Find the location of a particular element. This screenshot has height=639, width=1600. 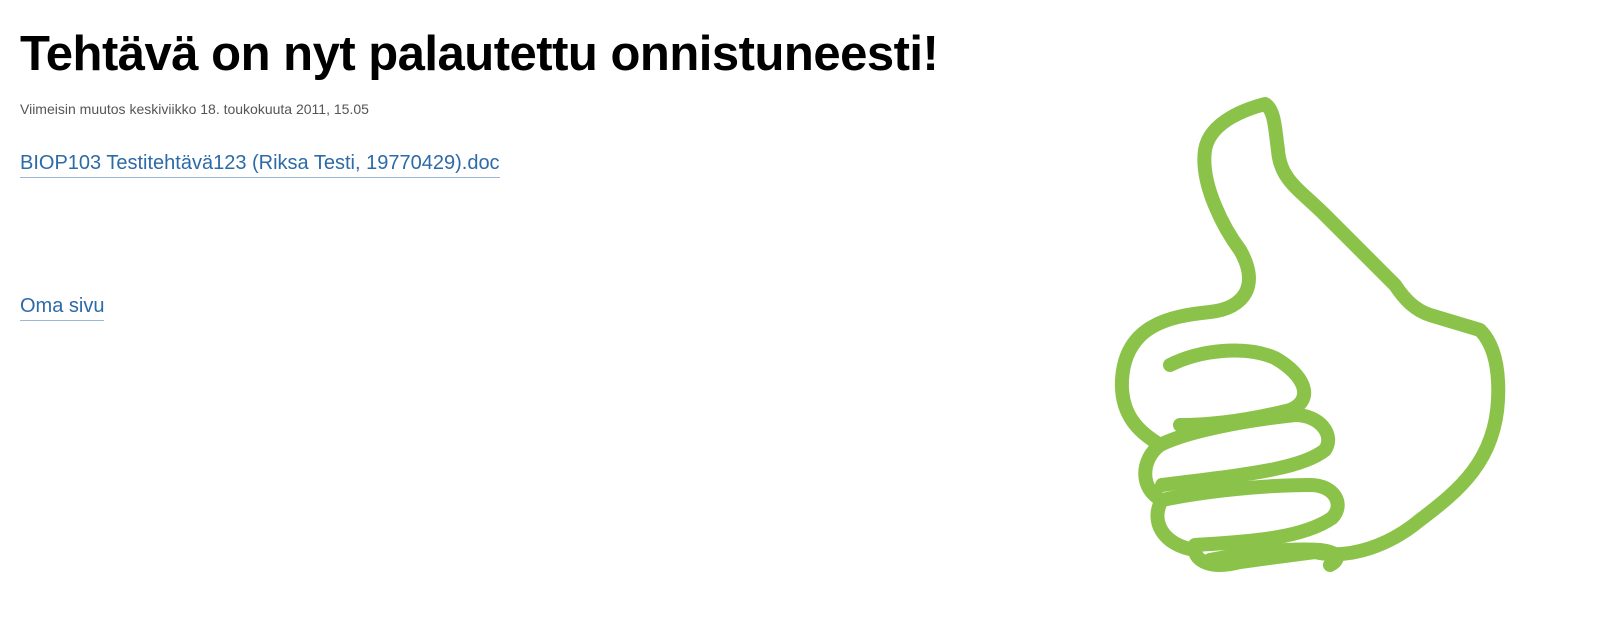

page-title: Tehtävä on nyt palautettu onnistuneesti! is located at coordinates (479, 54).